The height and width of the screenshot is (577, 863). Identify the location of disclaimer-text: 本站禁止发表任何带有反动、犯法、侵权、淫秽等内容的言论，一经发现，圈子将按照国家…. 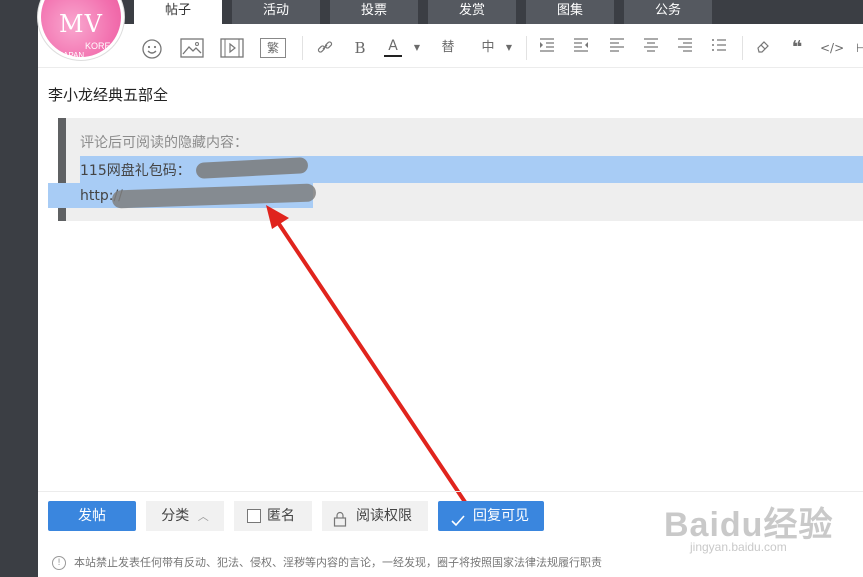
(338, 562).